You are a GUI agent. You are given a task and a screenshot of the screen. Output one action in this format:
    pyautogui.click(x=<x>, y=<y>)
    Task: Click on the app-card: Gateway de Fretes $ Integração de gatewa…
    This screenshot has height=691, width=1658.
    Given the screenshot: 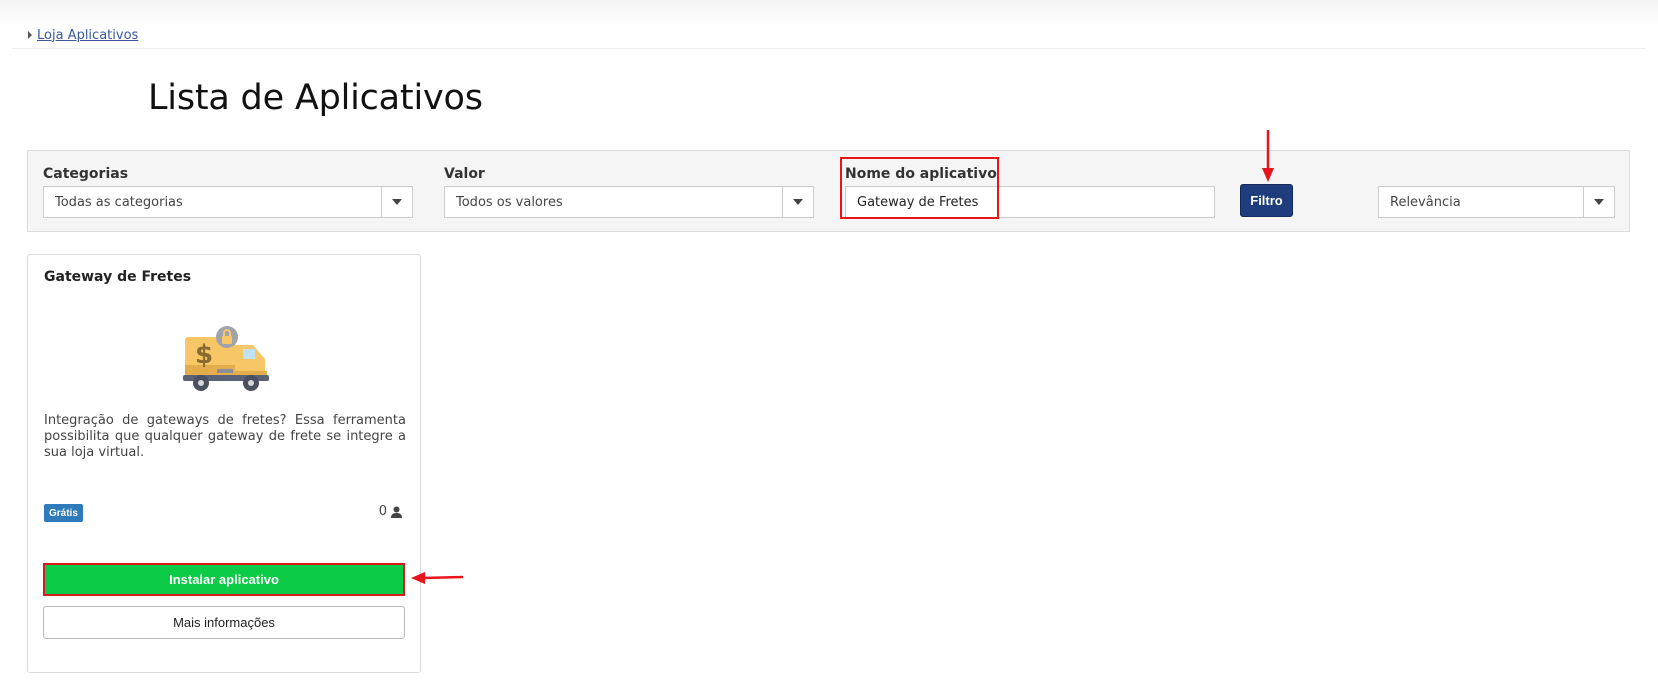 What is the action you would take?
    pyautogui.click(x=224, y=463)
    